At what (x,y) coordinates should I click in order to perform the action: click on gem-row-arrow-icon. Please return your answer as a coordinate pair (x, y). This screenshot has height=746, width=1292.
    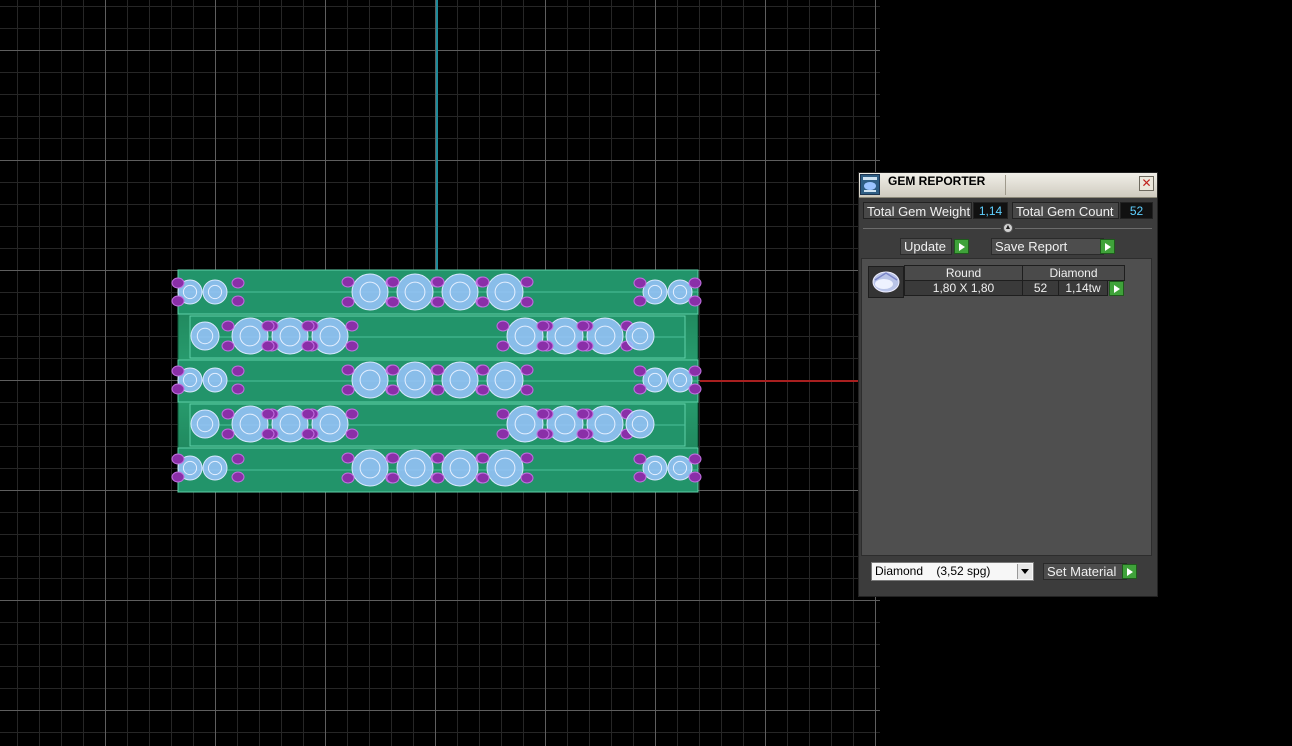
    Looking at the image, I should click on (1116, 288).